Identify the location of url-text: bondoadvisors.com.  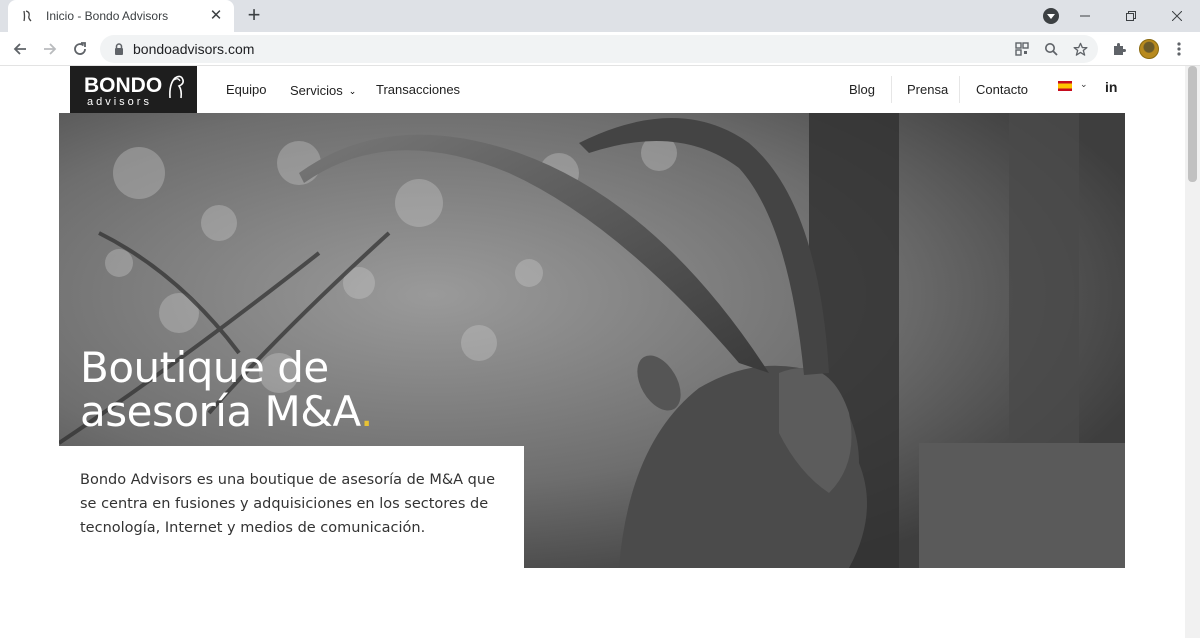
(194, 49).